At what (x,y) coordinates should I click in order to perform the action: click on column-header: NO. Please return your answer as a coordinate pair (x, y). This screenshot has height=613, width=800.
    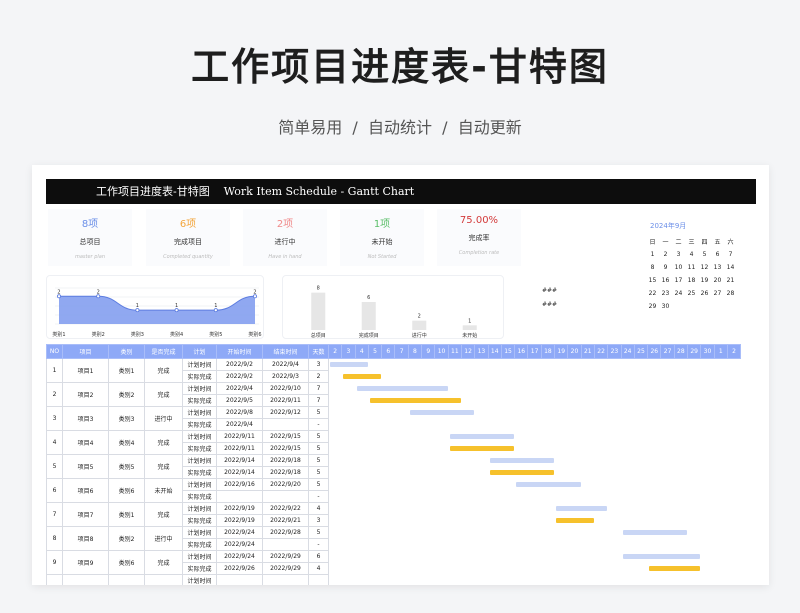
    Looking at the image, I should click on (54, 351).